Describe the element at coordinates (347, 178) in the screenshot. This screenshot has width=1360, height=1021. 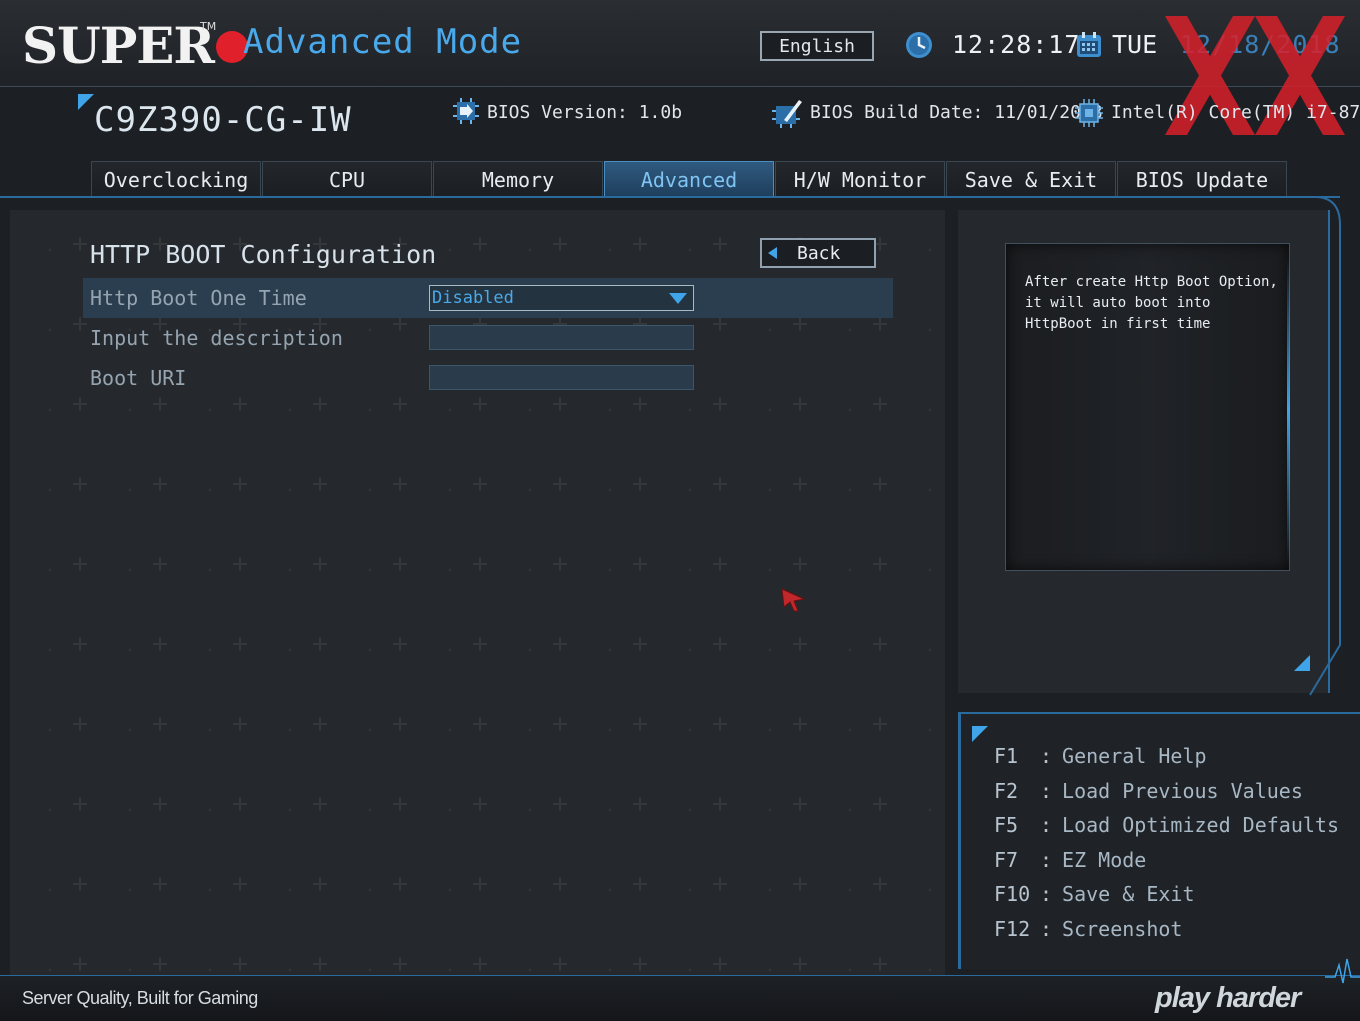
I see `tab-cpu: CPU` at that location.